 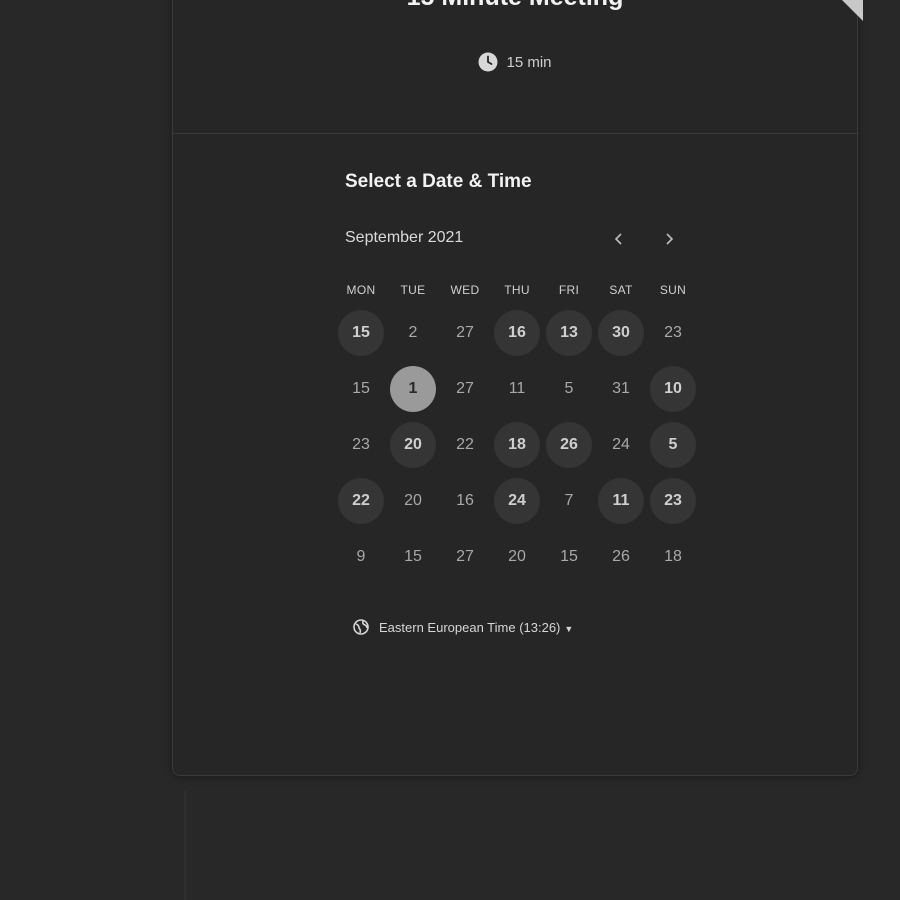 I want to click on calendar-week-row: 15 2 27 16 13 30 23, so click(x=517, y=333).